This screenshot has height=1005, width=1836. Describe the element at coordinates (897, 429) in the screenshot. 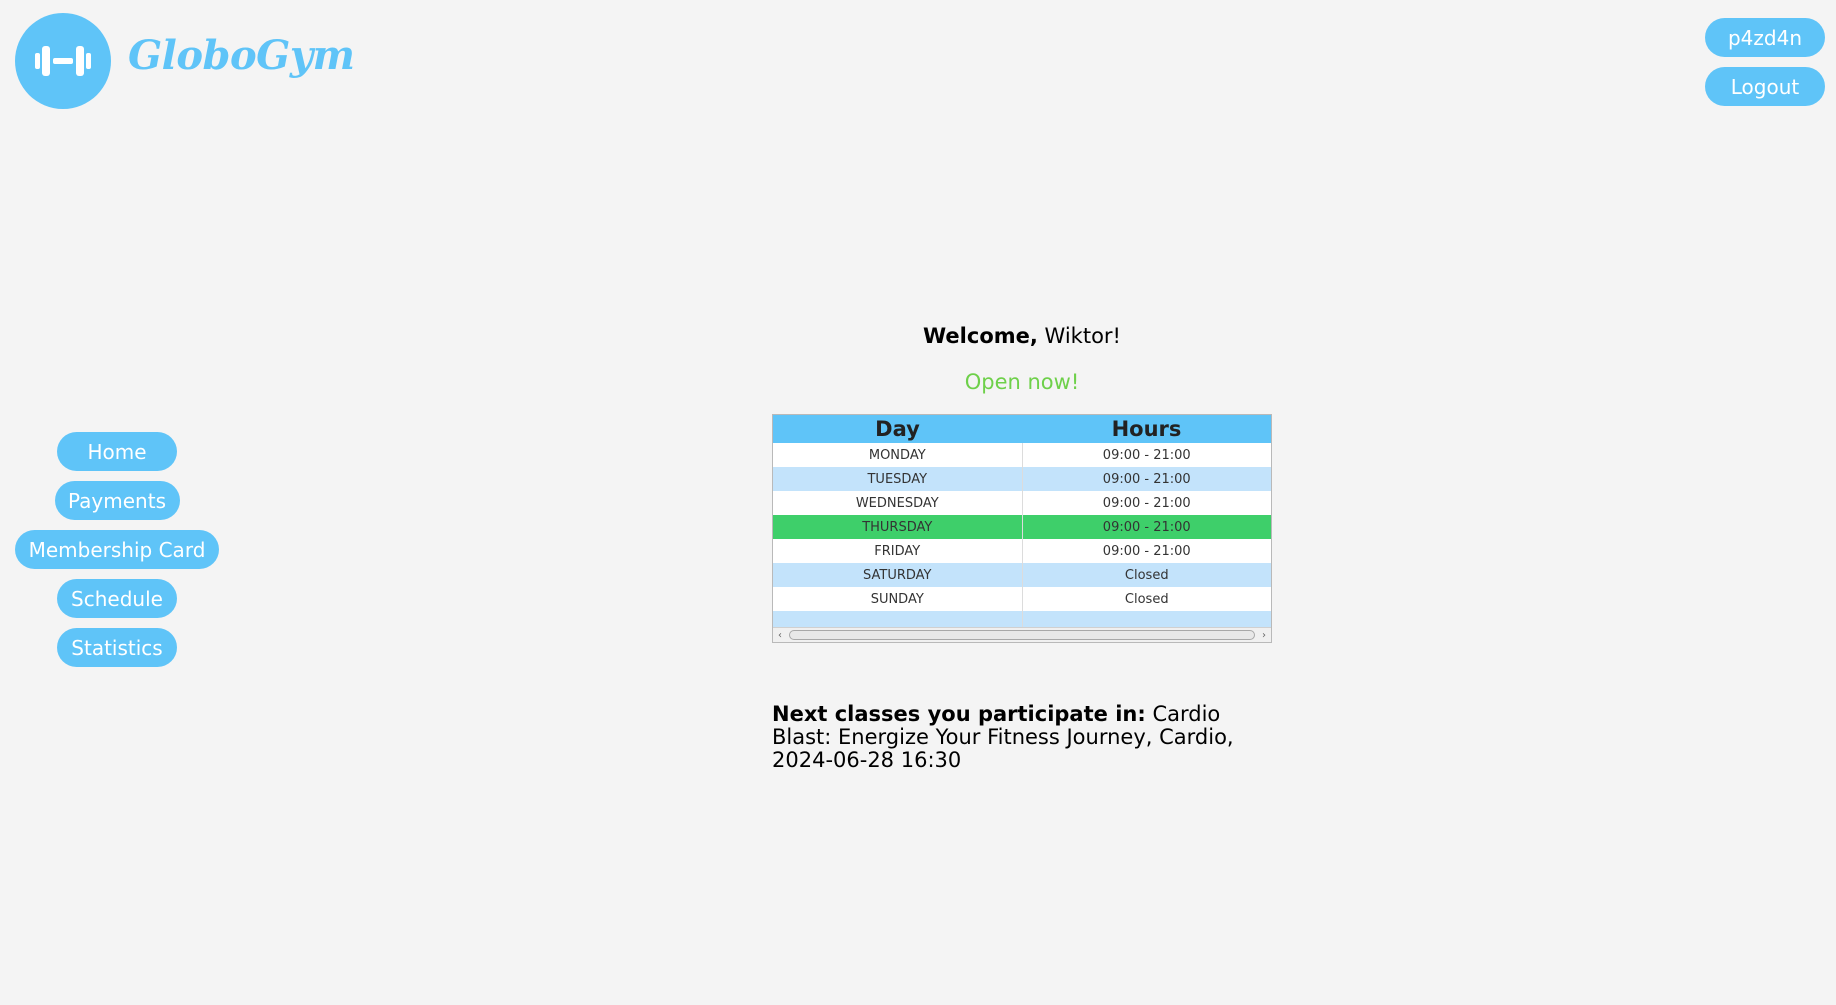

I see `column-header-day: Day` at that location.